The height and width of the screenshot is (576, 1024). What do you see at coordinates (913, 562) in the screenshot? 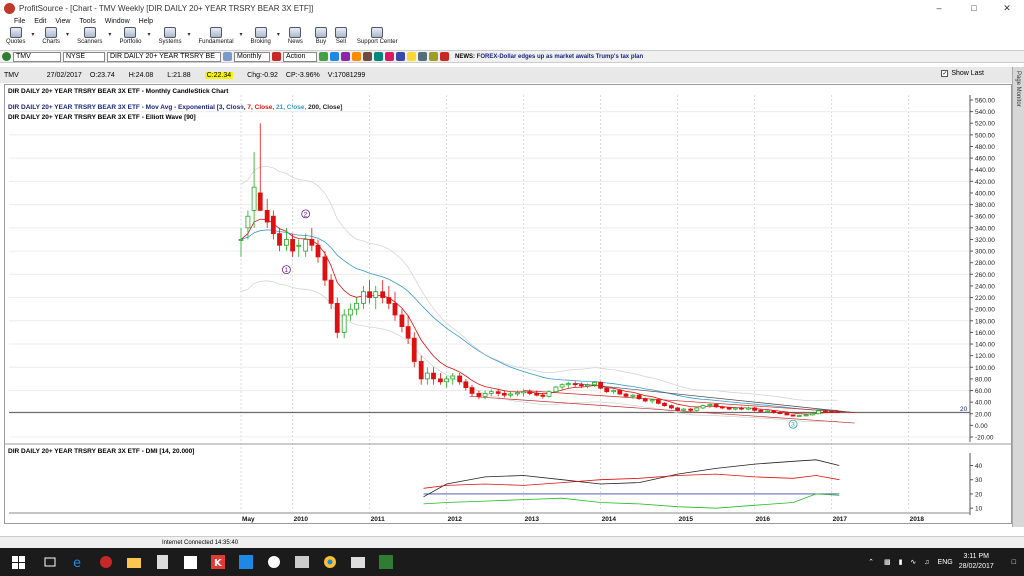
I see `tray-wifi-icon: ∿` at bounding box center [913, 562].